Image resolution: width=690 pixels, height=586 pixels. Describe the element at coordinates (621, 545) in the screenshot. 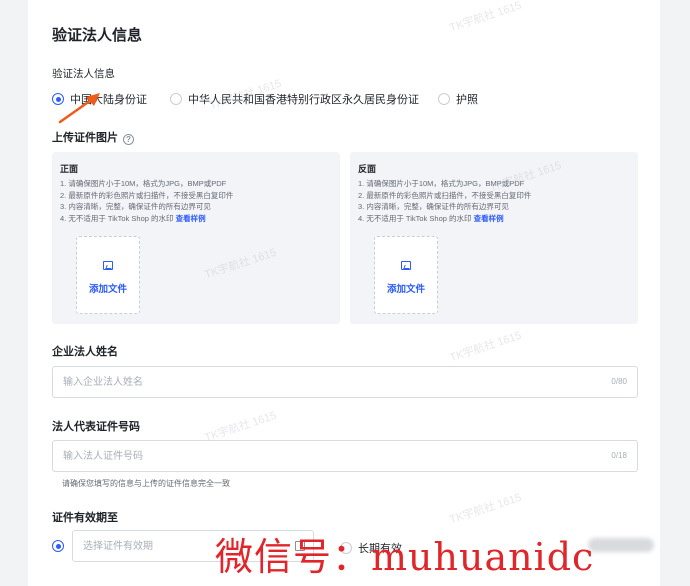

I see `blurred-area` at that location.